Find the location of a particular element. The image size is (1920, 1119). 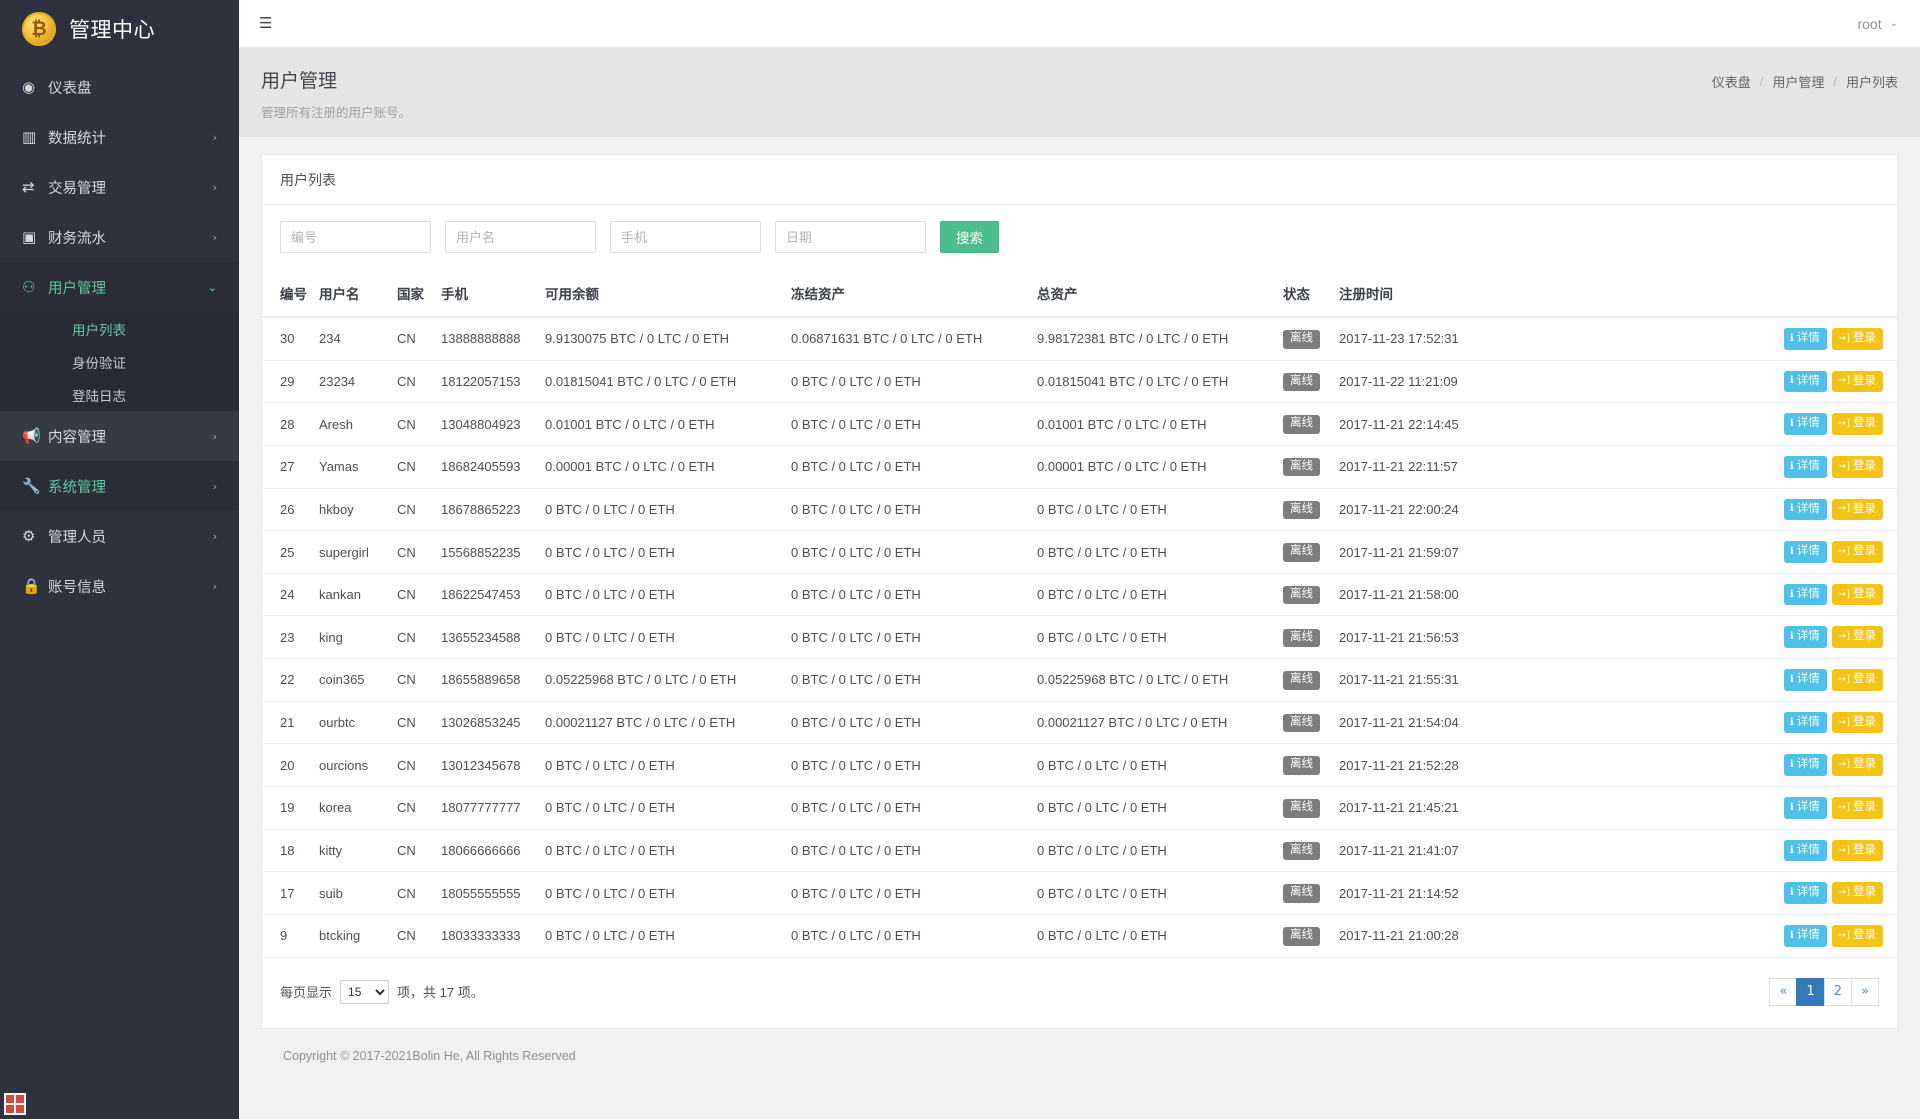

sidebar-subitem-user-list: 用户列表 is located at coordinates (119, 328).